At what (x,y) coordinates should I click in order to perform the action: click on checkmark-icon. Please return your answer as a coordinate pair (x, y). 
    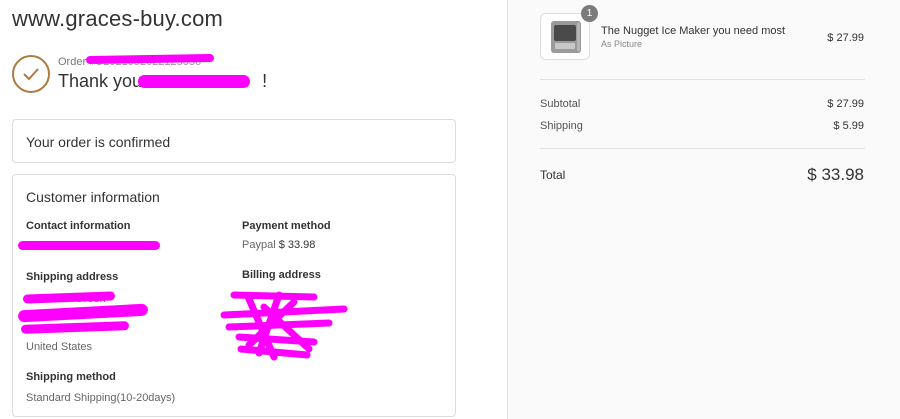
    Looking at the image, I should click on (31, 74).